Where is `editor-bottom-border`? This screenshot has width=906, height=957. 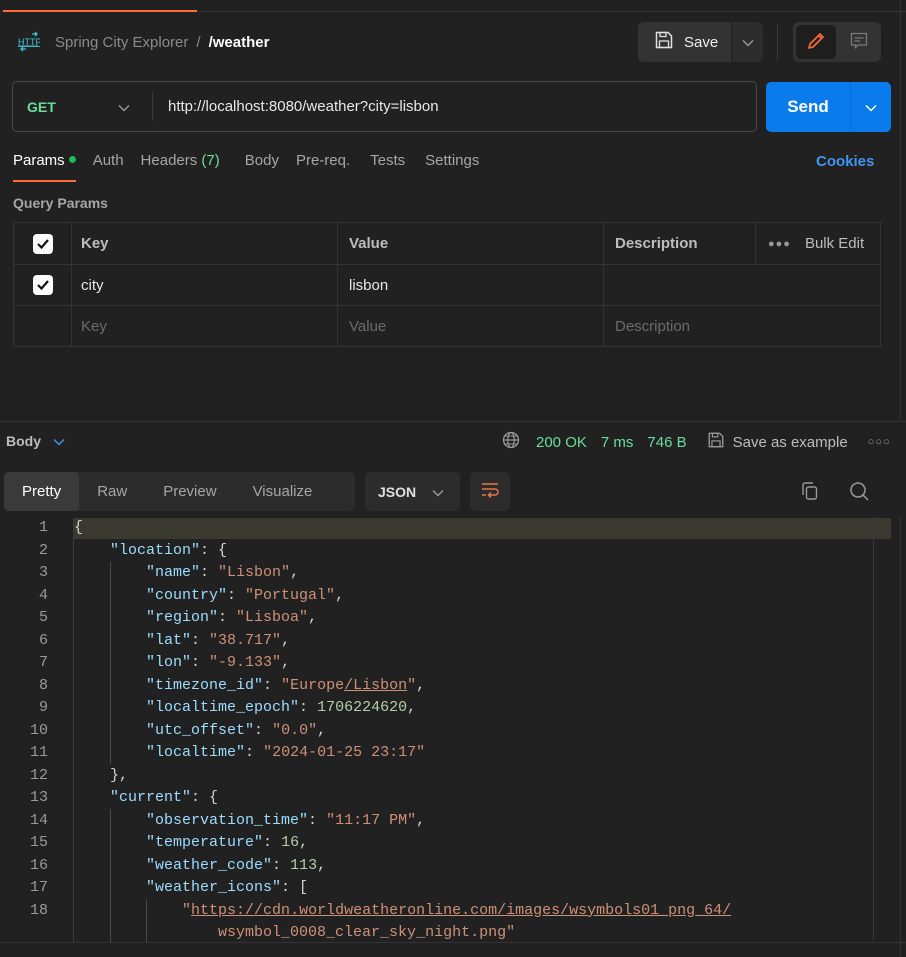 editor-bottom-border is located at coordinates (453, 942).